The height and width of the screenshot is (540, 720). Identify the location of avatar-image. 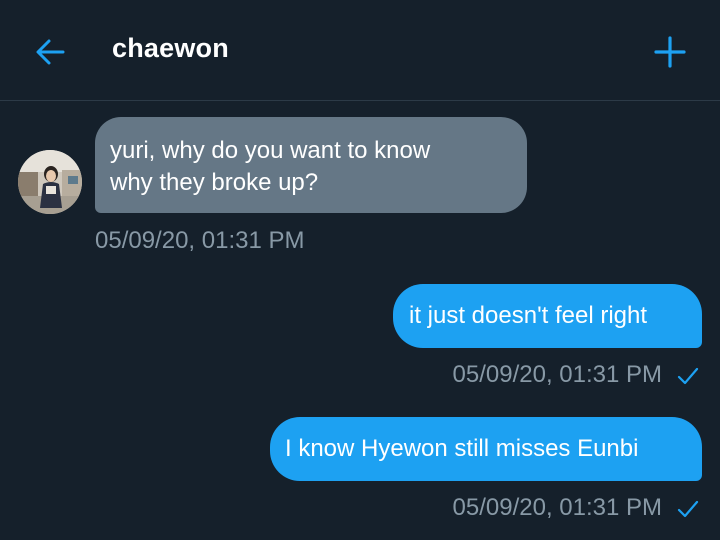
(50, 182).